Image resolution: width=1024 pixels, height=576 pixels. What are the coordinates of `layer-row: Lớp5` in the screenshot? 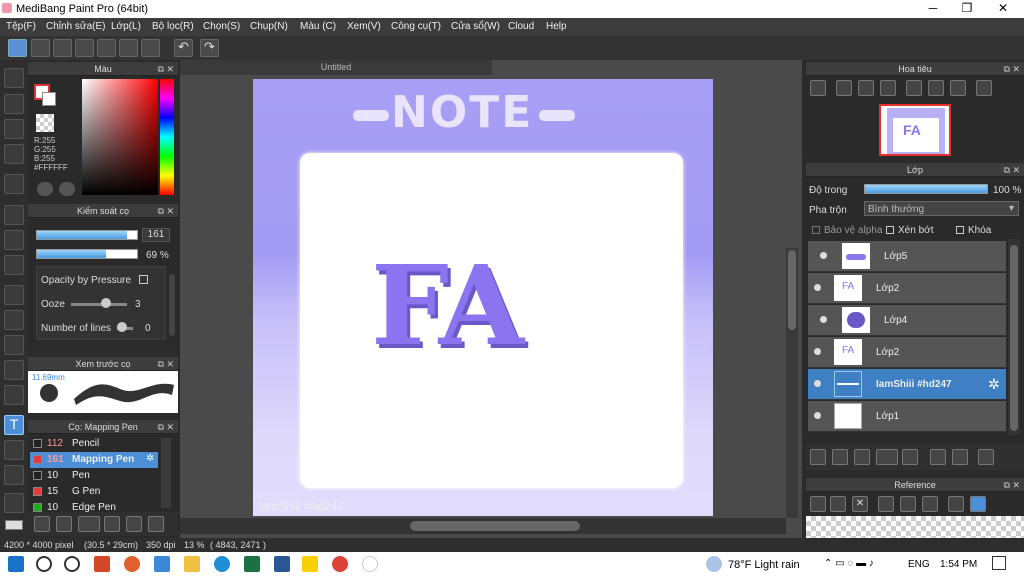 It's located at (907, 256).